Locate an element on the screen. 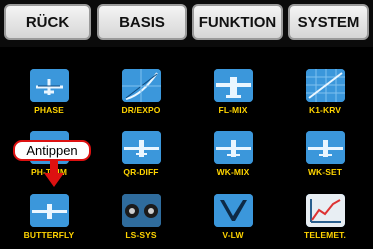  tab-funktion: FUNKTION is located at coordinates (237, 22).